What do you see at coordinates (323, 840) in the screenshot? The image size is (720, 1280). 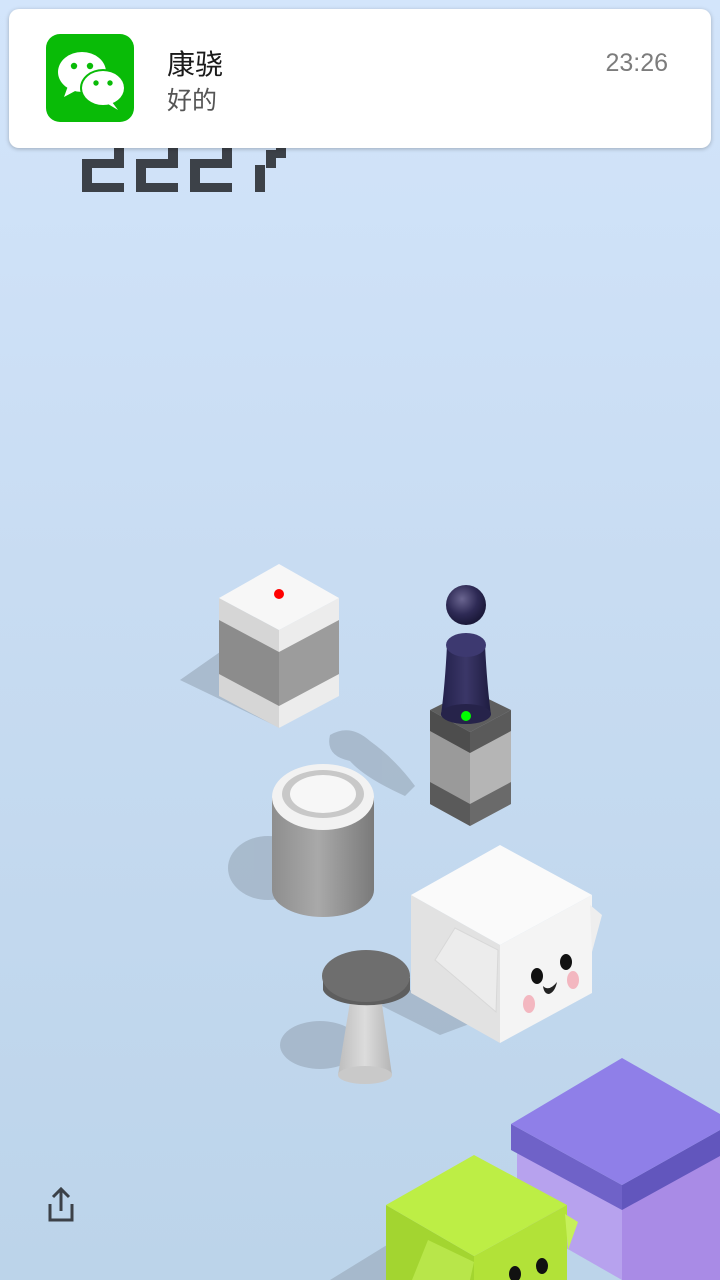 I see `cylinder-platform` at bounding box center [323, 840].